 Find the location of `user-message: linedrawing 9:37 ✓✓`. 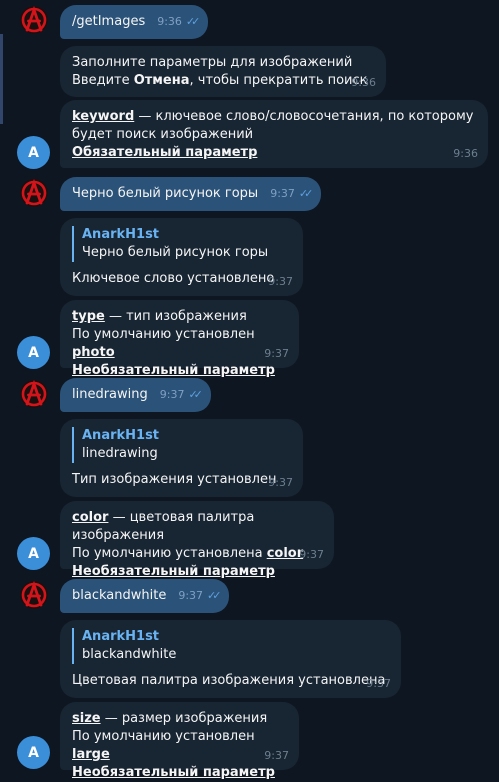

user-message: linedrawing 9:37 ✓✓ is located at coordinates (135, 395).